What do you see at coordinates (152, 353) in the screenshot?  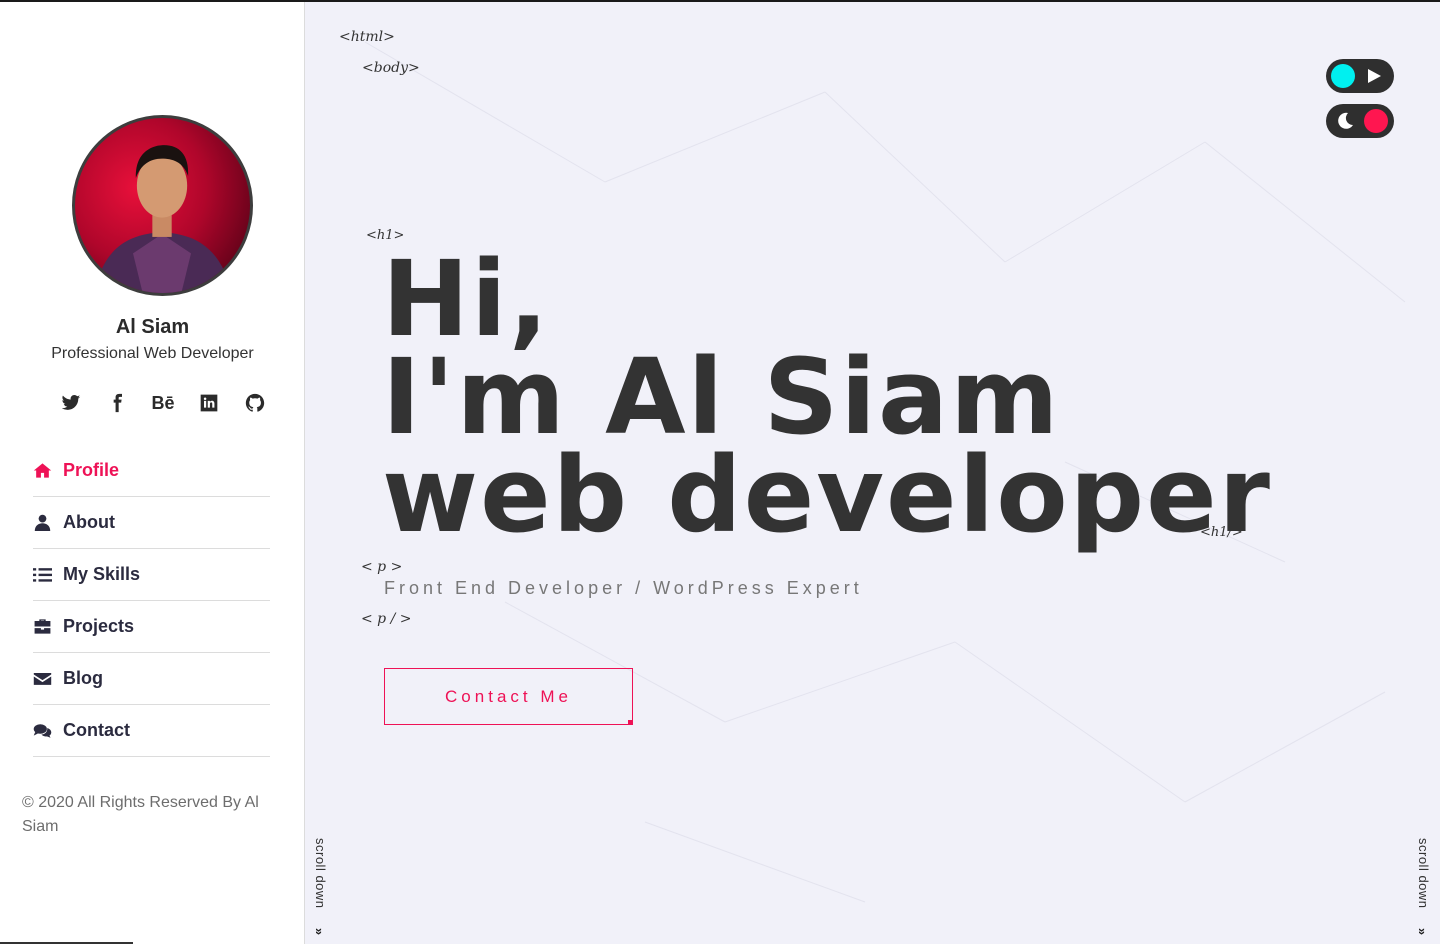 I see `profile-role: Professional Web Developer` at bounding box center [152, 353].